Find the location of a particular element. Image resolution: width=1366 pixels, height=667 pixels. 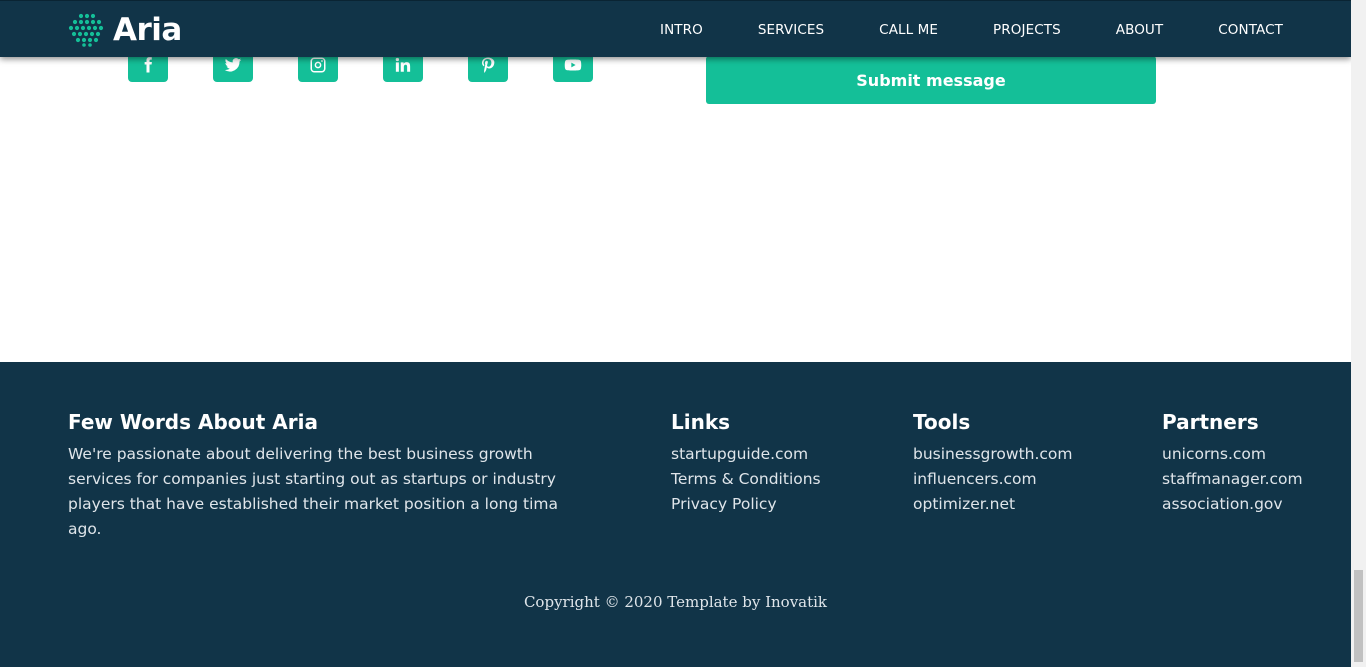

link-unicorns: unicorns.com is located at coordinates (1214, 454).